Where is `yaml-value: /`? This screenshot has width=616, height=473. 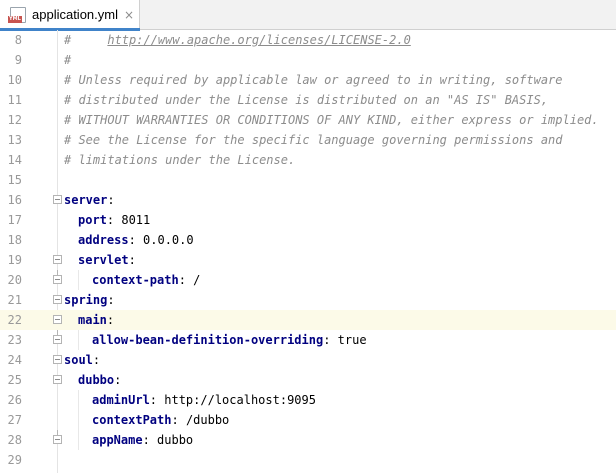 yaml-value: / is located at coordinates (197, 280).